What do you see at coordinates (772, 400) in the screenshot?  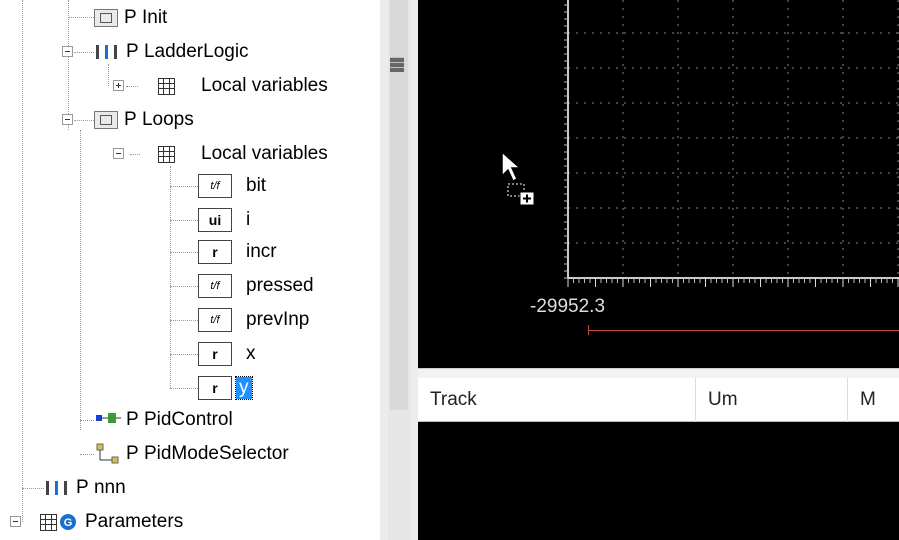 I see `column-header-um: Um` at bounding box center [772, 400].